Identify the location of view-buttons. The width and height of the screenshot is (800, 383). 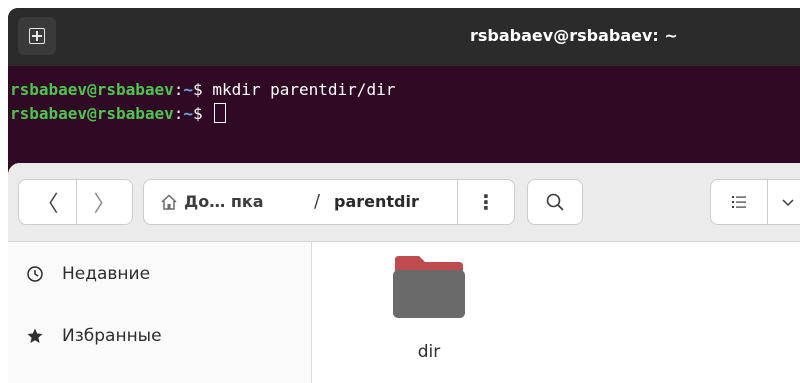
(755, 202).